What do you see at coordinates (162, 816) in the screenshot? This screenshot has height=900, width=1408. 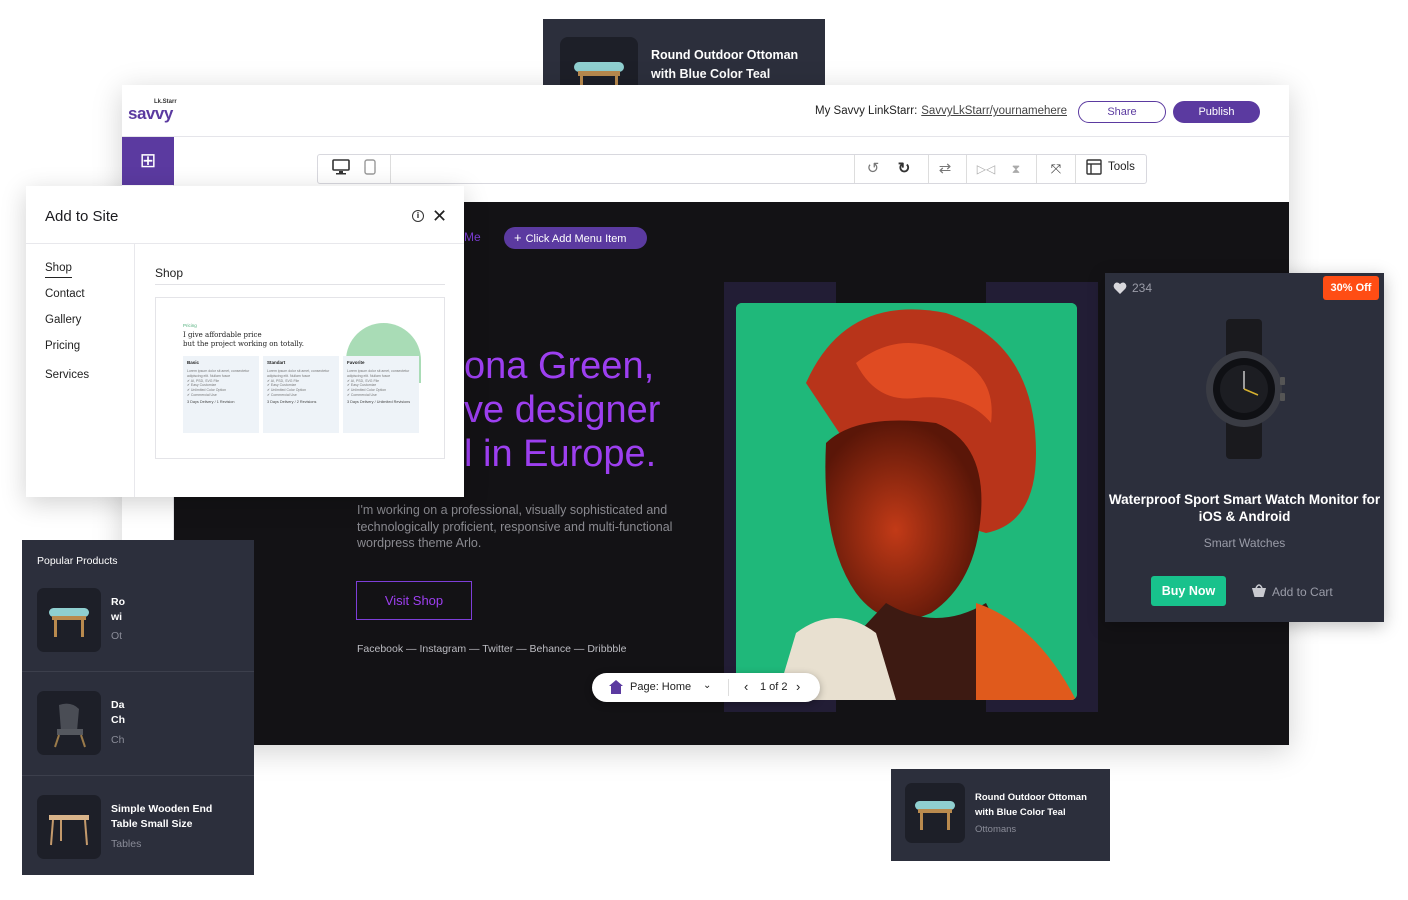 I see `product-name: Simple Wooden End Table Small Size` at bounding box center [162, 816].